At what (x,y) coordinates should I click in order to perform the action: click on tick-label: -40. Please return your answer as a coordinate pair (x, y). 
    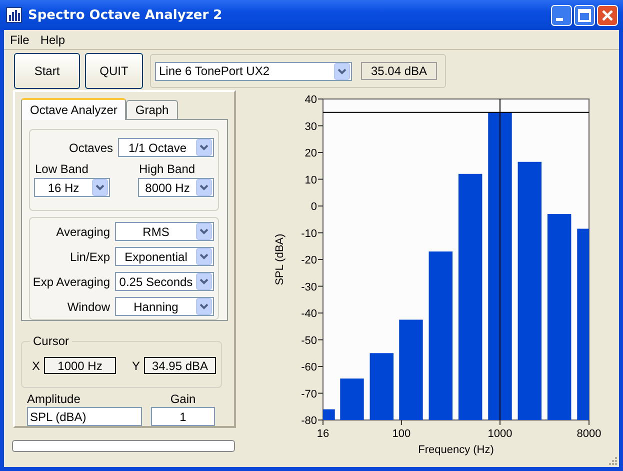
    Looking at the image, I should click on (309, 314).